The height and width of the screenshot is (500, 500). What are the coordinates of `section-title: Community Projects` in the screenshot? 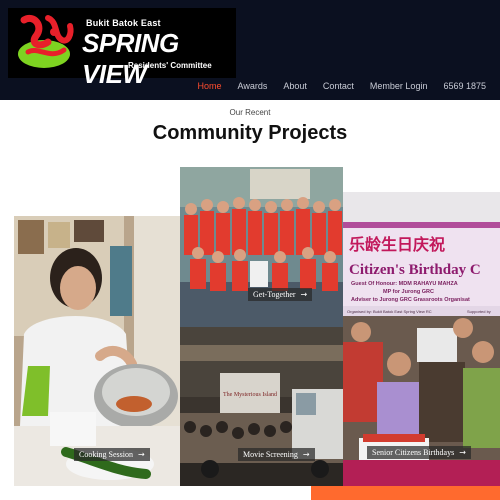 It's located at (250, 133).